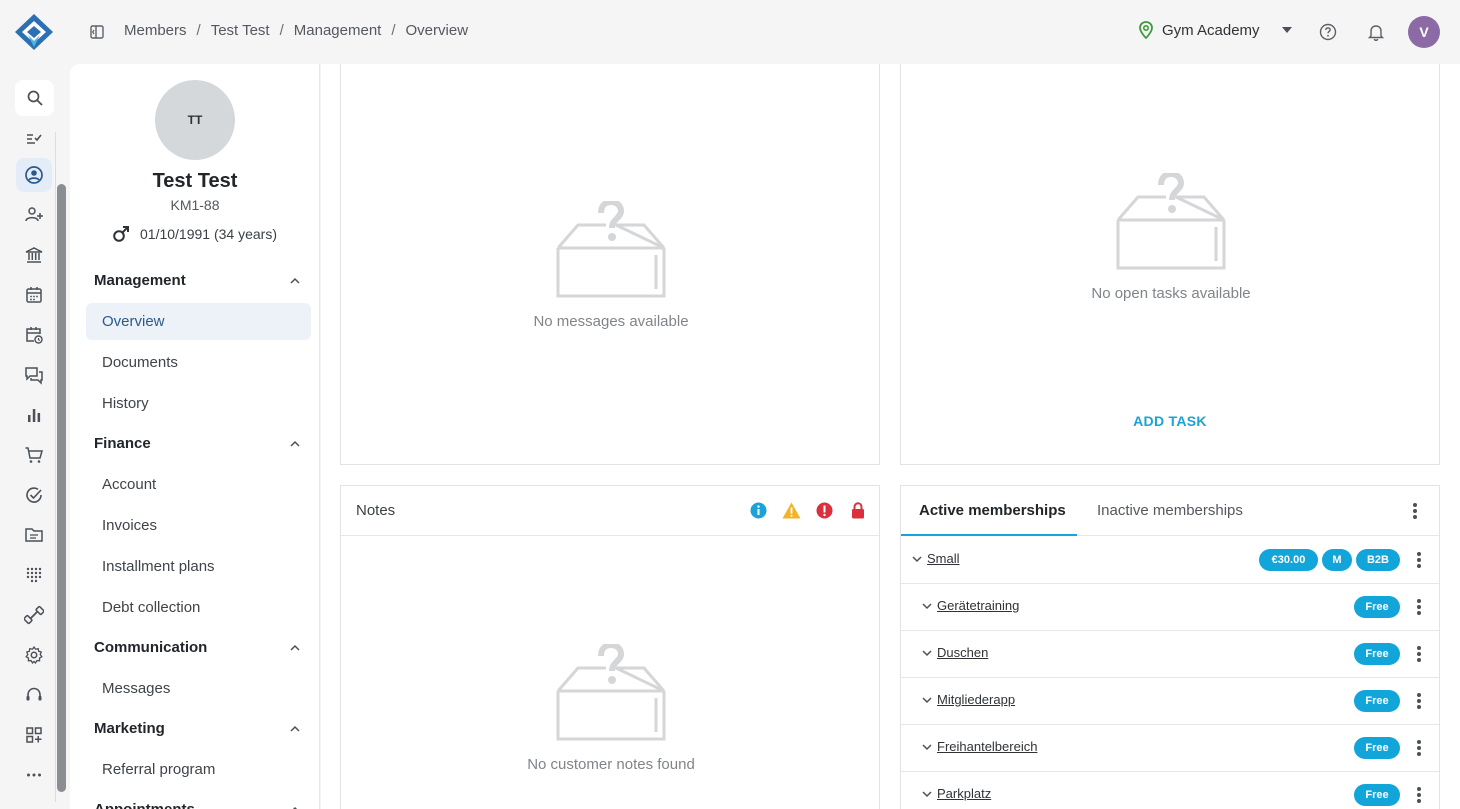 The height and width of the screenshot is (809, 1460). What do you see at coordinates (989, 535) in the screenshot?
I see `active-tab-indicator` at bounding box center [989, 535].